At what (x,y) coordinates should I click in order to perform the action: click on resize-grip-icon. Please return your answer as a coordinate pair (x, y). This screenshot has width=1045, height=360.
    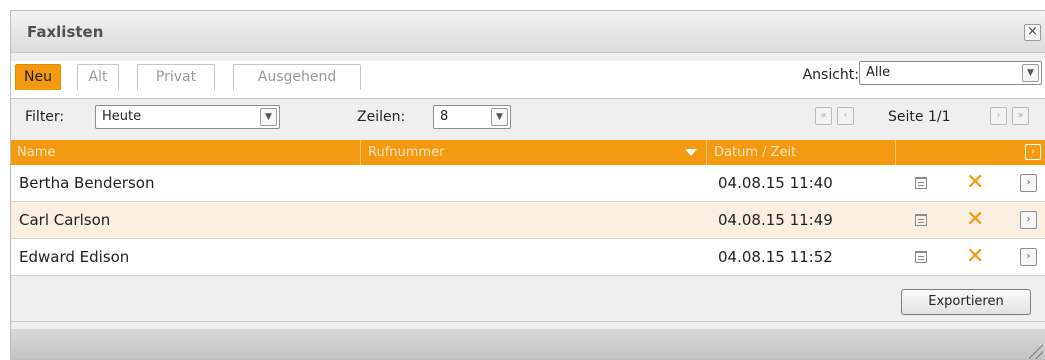
    Looking at the image, I should click on (1036, 352).